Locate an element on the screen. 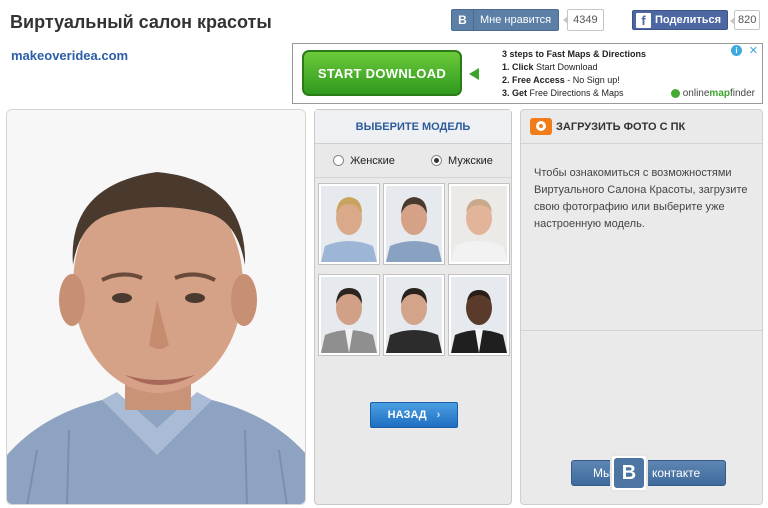 This screenshot has height=508, width=768. facebook-icon: f is located at coordinates (643, 20).